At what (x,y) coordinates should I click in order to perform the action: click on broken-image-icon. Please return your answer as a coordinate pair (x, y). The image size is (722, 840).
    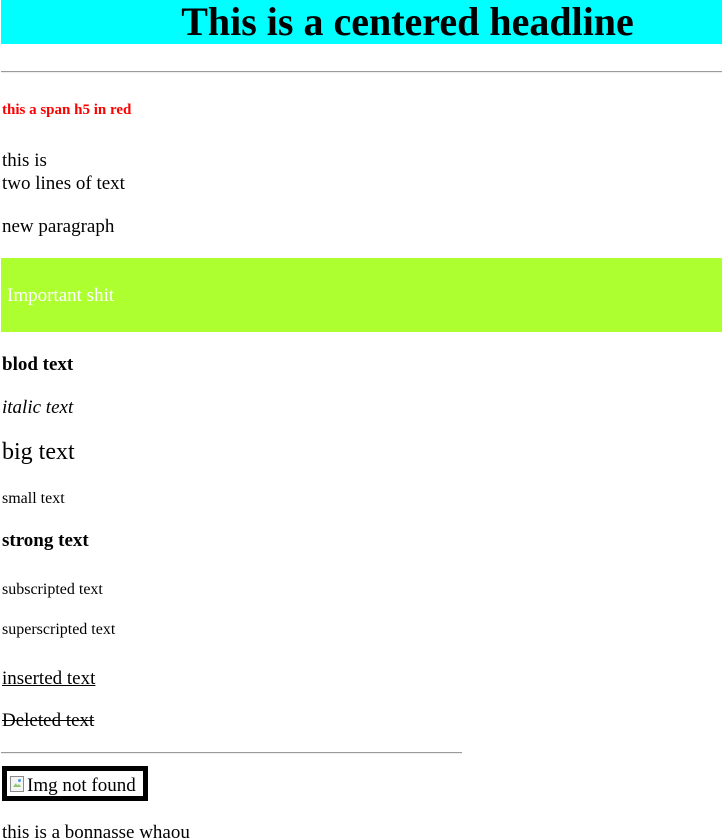
    Looking at the image, I should click on (17, 784).